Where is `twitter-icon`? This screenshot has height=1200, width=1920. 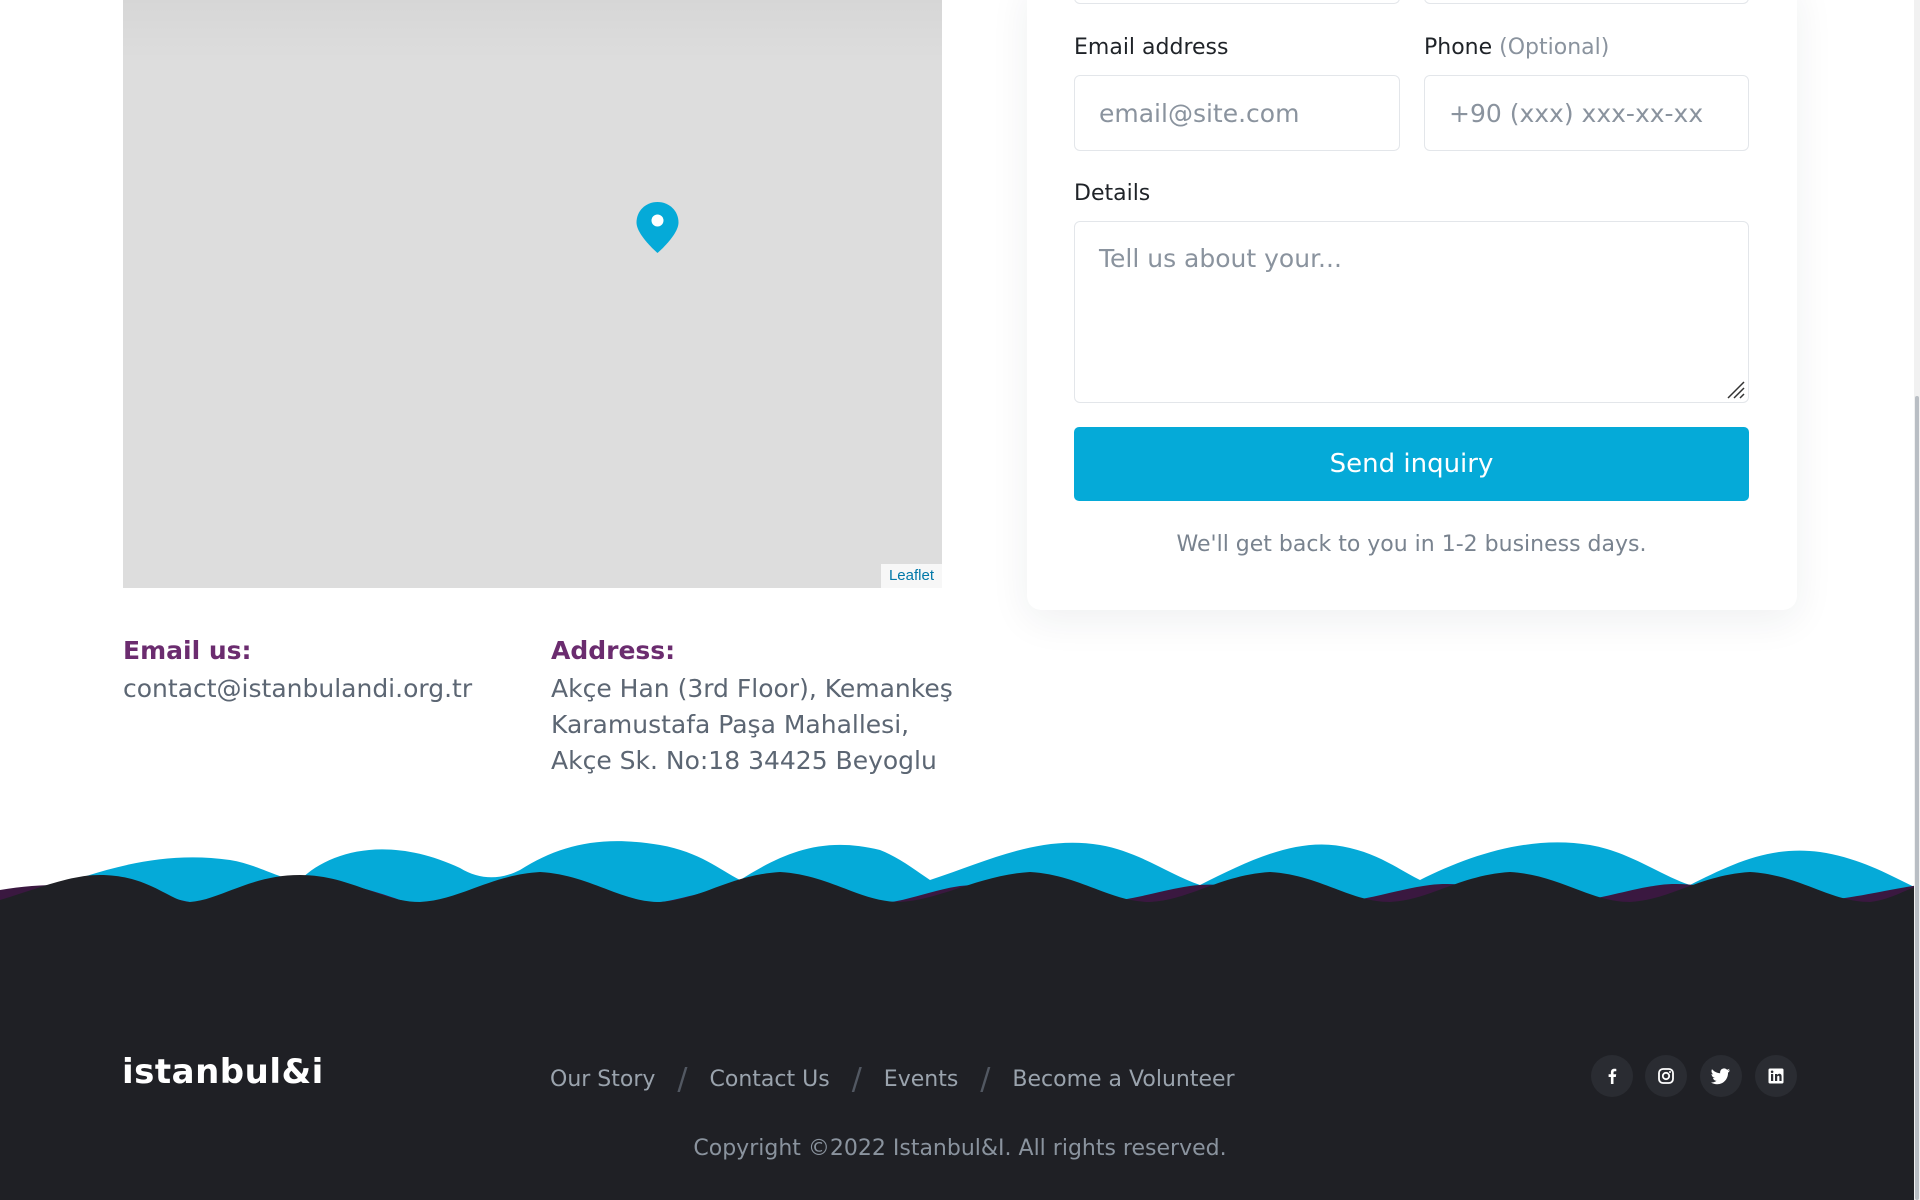
twitter-icon is located at coordinates (1720, 1076).